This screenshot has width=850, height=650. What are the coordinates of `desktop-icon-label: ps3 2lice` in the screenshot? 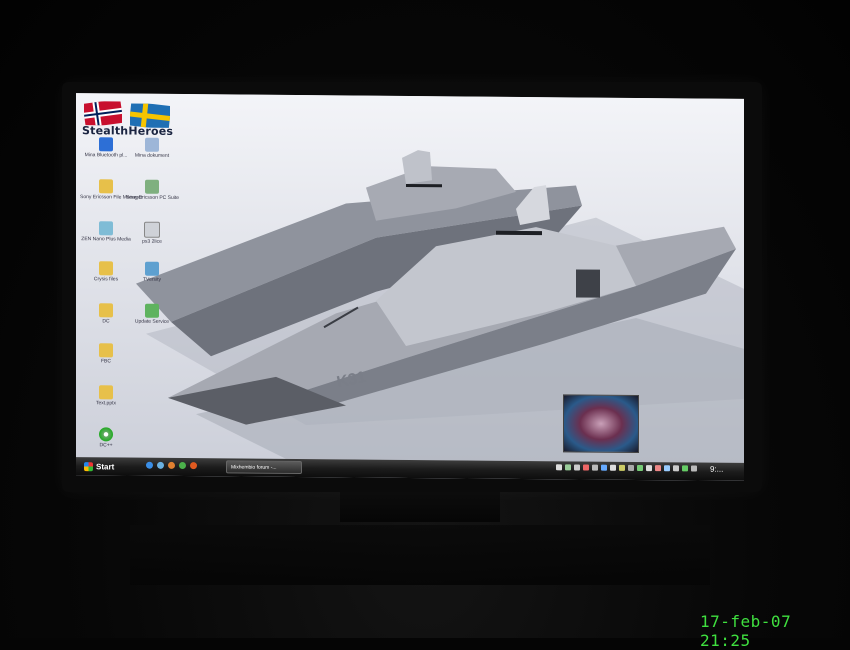 It's located at (152, 241).